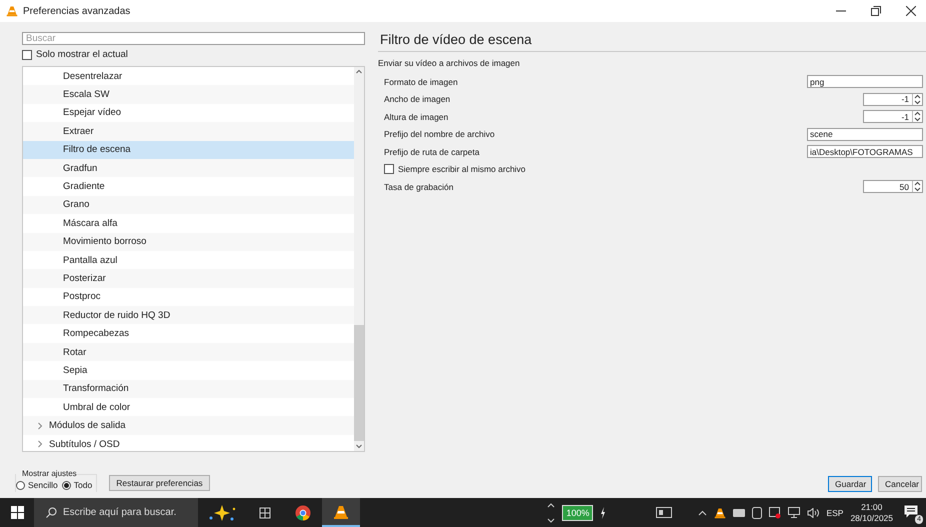  What do you see at coordinates (418, 99) in the screenshot?
I see `setting-label: Ancho de imagen` at bounding box center [418, 99].